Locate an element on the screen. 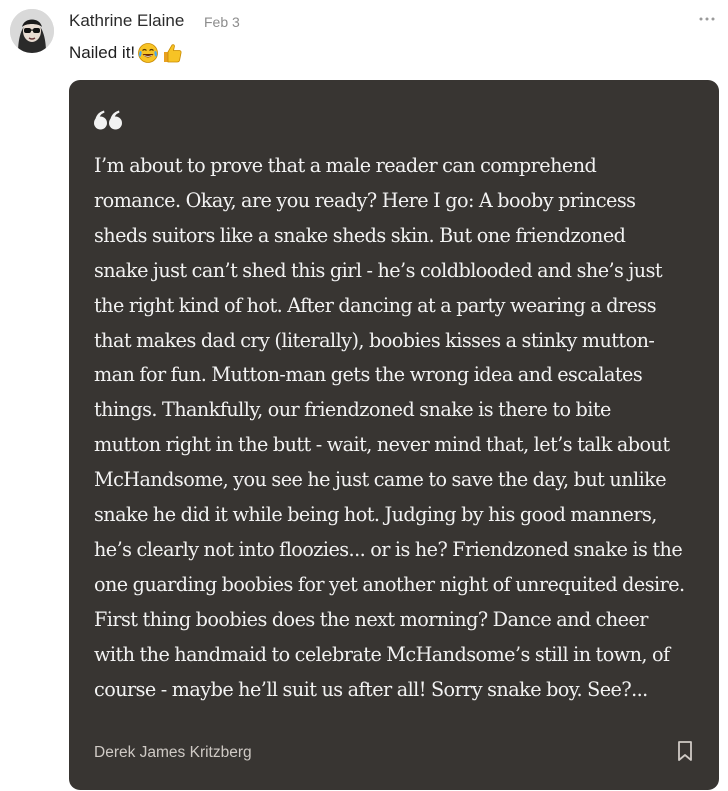  comment-date: Feb 3 is located at coordinates (222, 22).